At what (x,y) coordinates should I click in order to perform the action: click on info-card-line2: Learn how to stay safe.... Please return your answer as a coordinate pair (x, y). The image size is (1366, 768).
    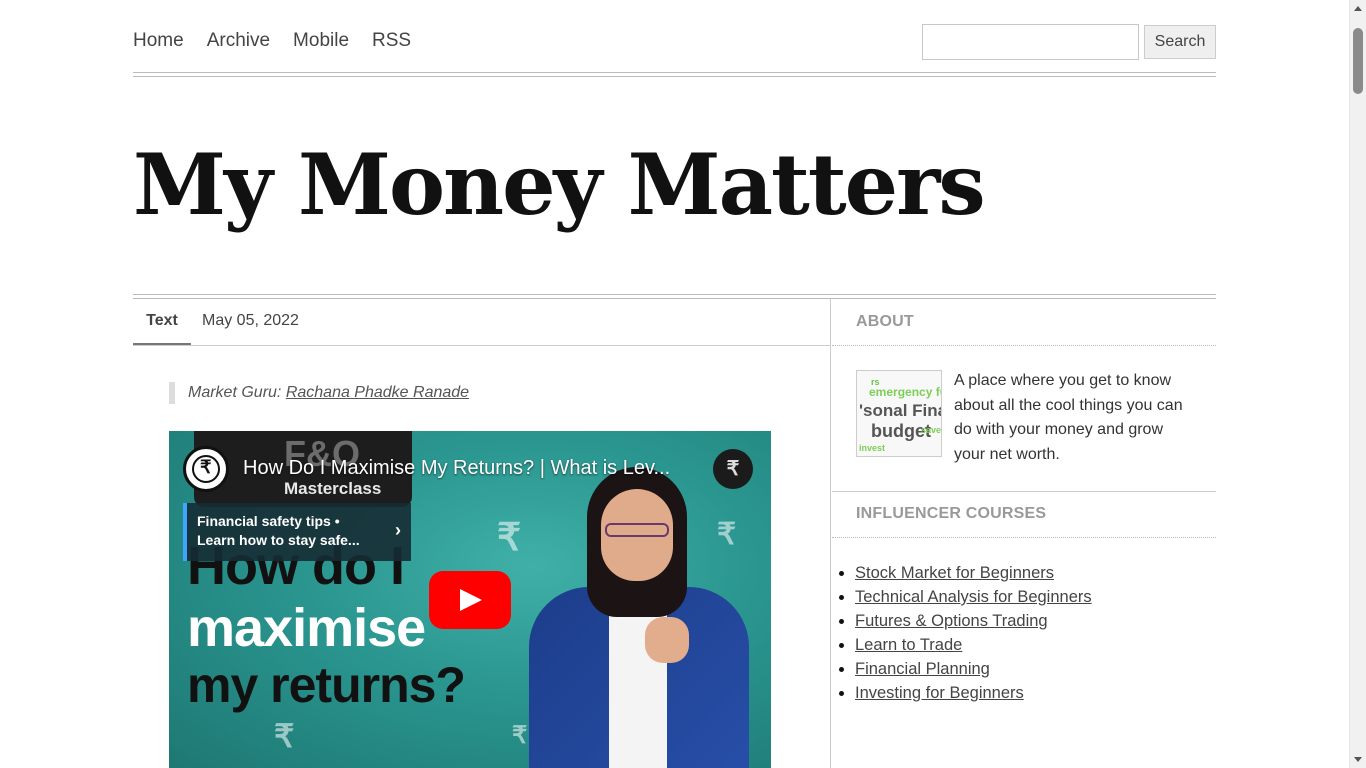
    Looking at the image, I should click on (278, 540).